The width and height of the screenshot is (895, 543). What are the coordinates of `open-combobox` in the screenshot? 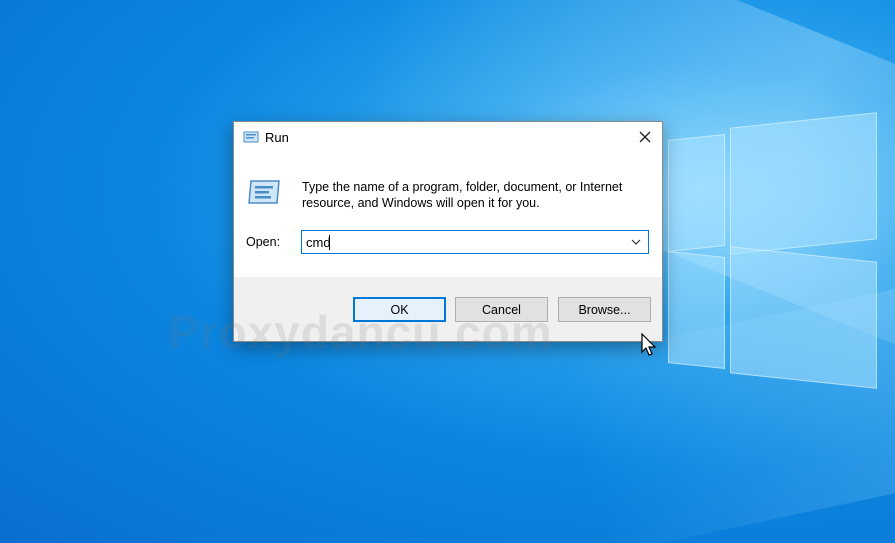 It's located at (475, 242).